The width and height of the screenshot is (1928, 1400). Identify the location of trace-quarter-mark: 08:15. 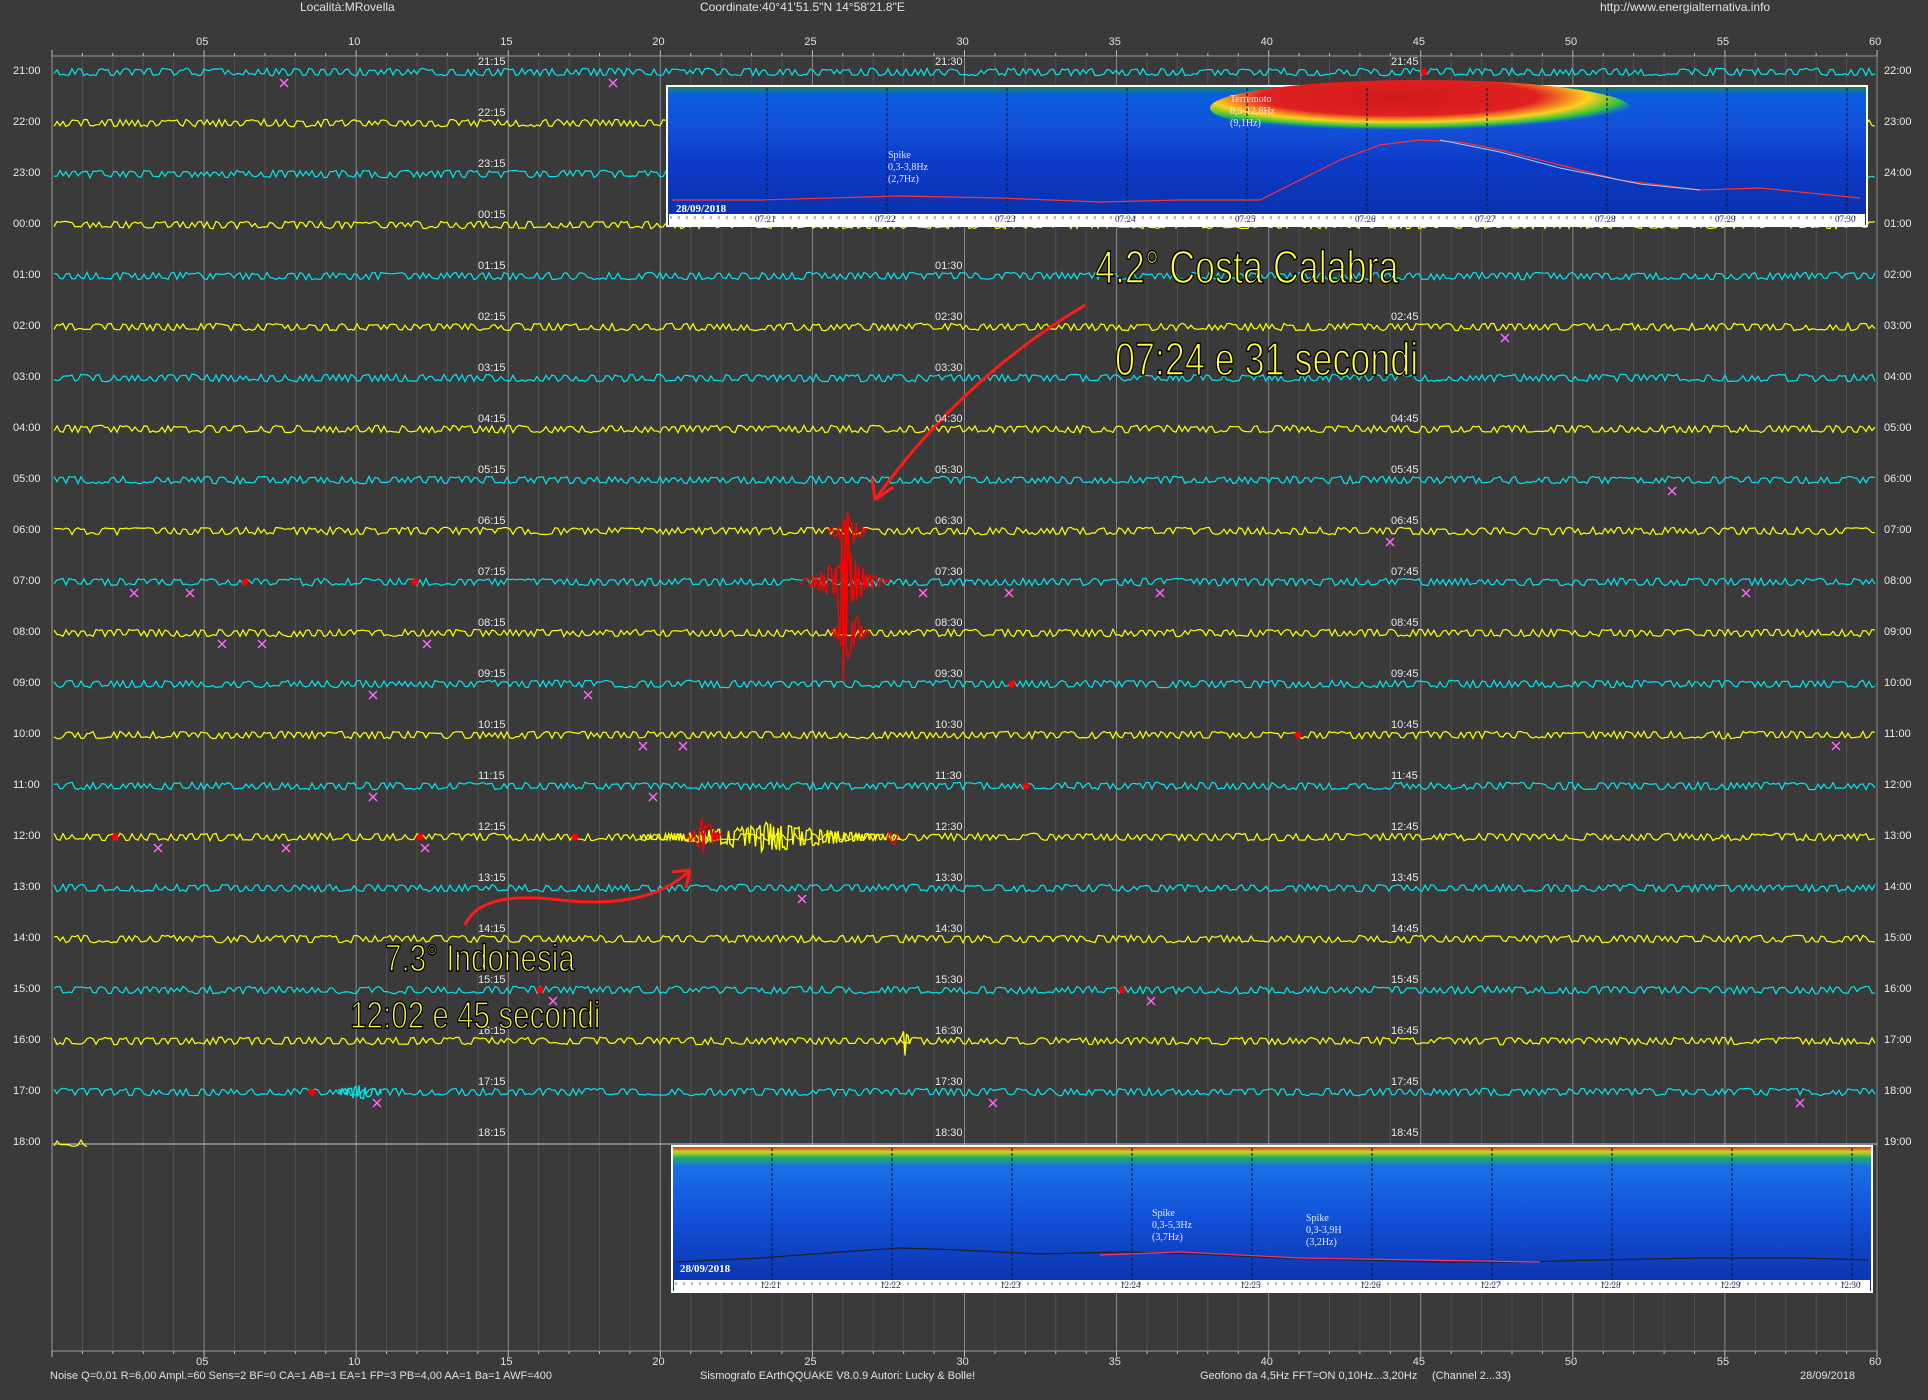
(492, 623).